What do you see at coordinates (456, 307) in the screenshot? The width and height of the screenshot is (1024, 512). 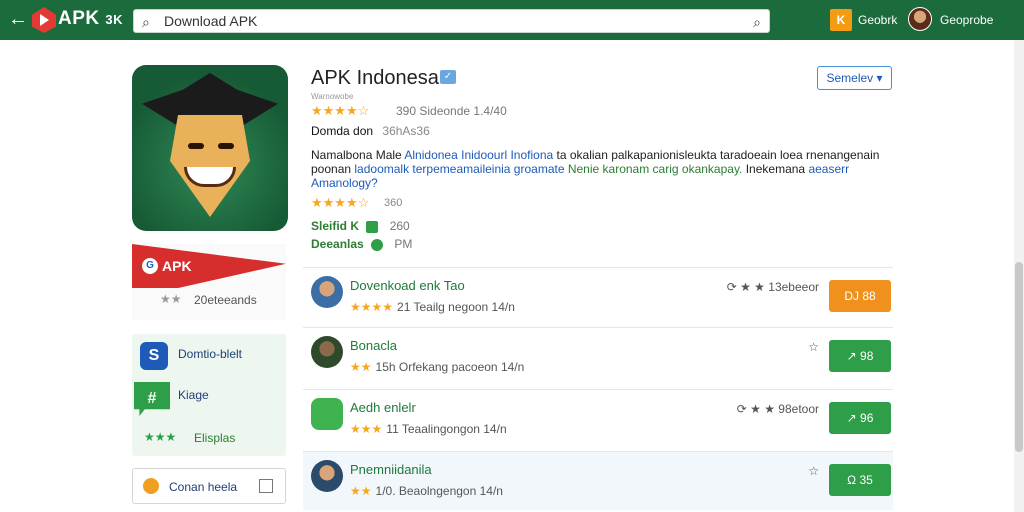 I see `list-item-meta: 21 Teailg negoon 14/n` at bounding box center [456, 307].